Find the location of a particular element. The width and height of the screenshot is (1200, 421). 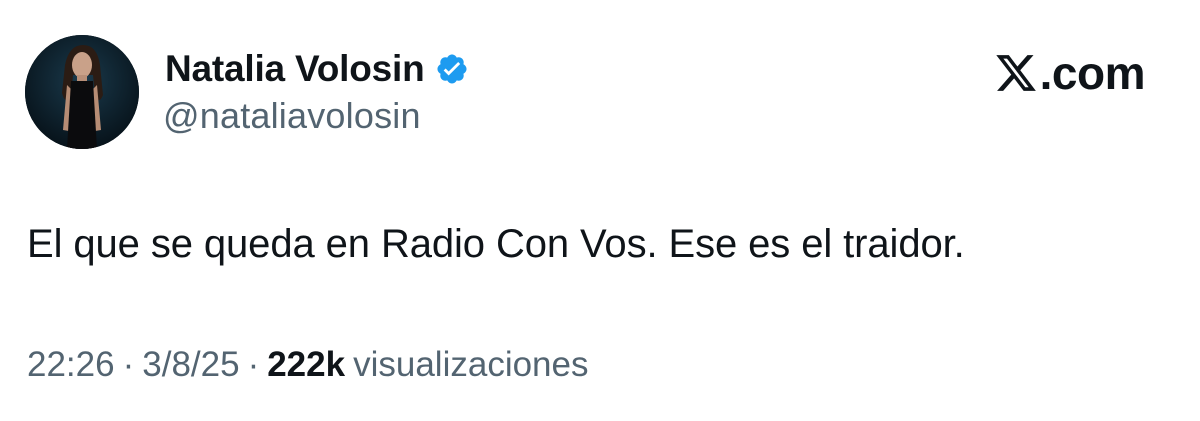

author-display-name: Natalia Volosin is located at coordinates (295, 69).